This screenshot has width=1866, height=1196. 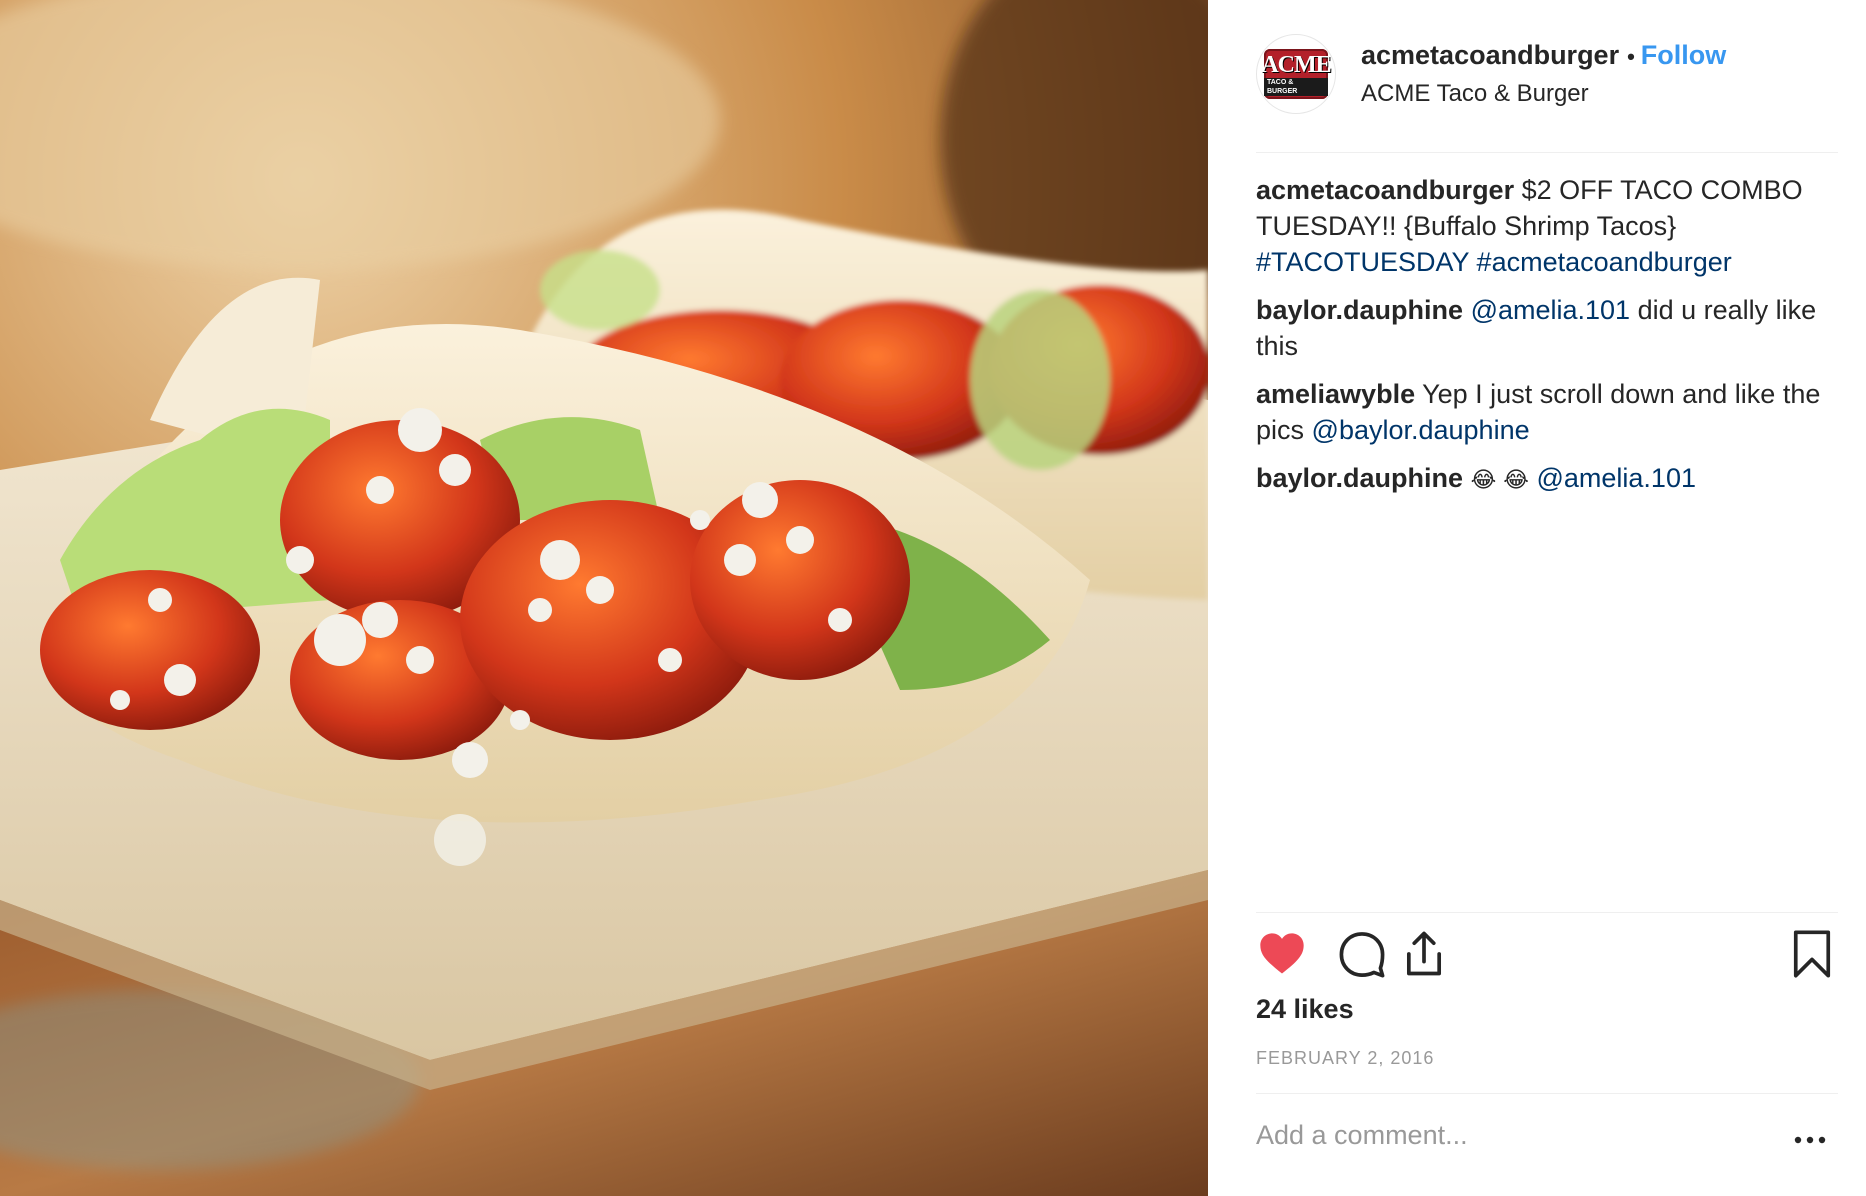 What do you see at coordinates (1547, 912) in the screenshot?
I see `actions-divider` at bounding box center [1547, 912].